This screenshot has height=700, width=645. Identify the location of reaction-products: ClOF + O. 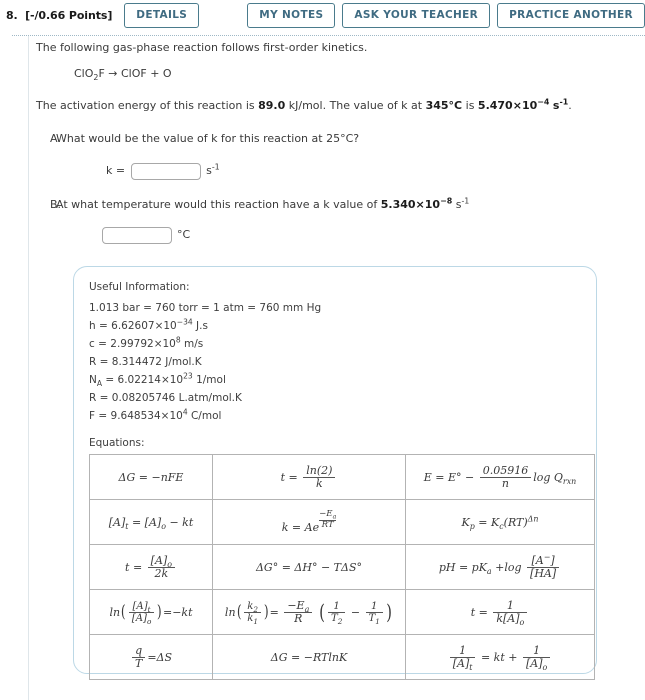
(146, 73).